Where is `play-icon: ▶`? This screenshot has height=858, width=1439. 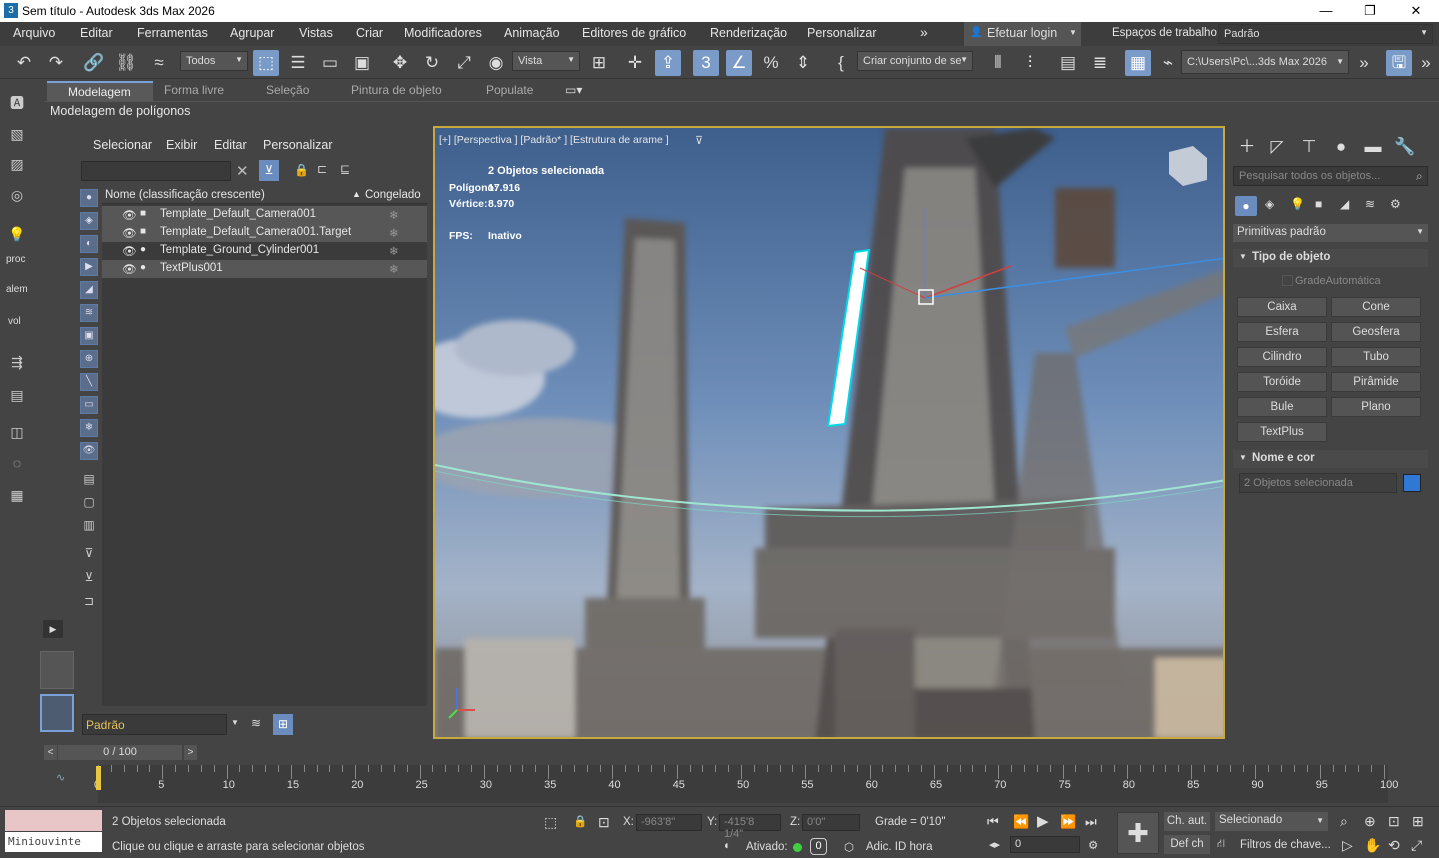 play-icon: ▶ is located at coordinates (1043, 821).